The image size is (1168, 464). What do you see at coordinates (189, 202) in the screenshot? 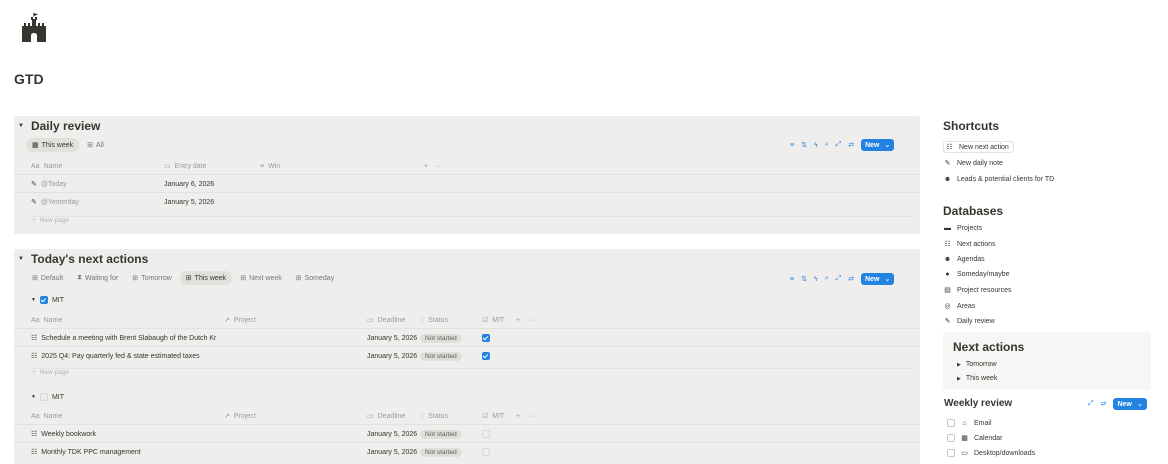
I see `row-date: January 5, 2026` at bounding box center [189, 202].